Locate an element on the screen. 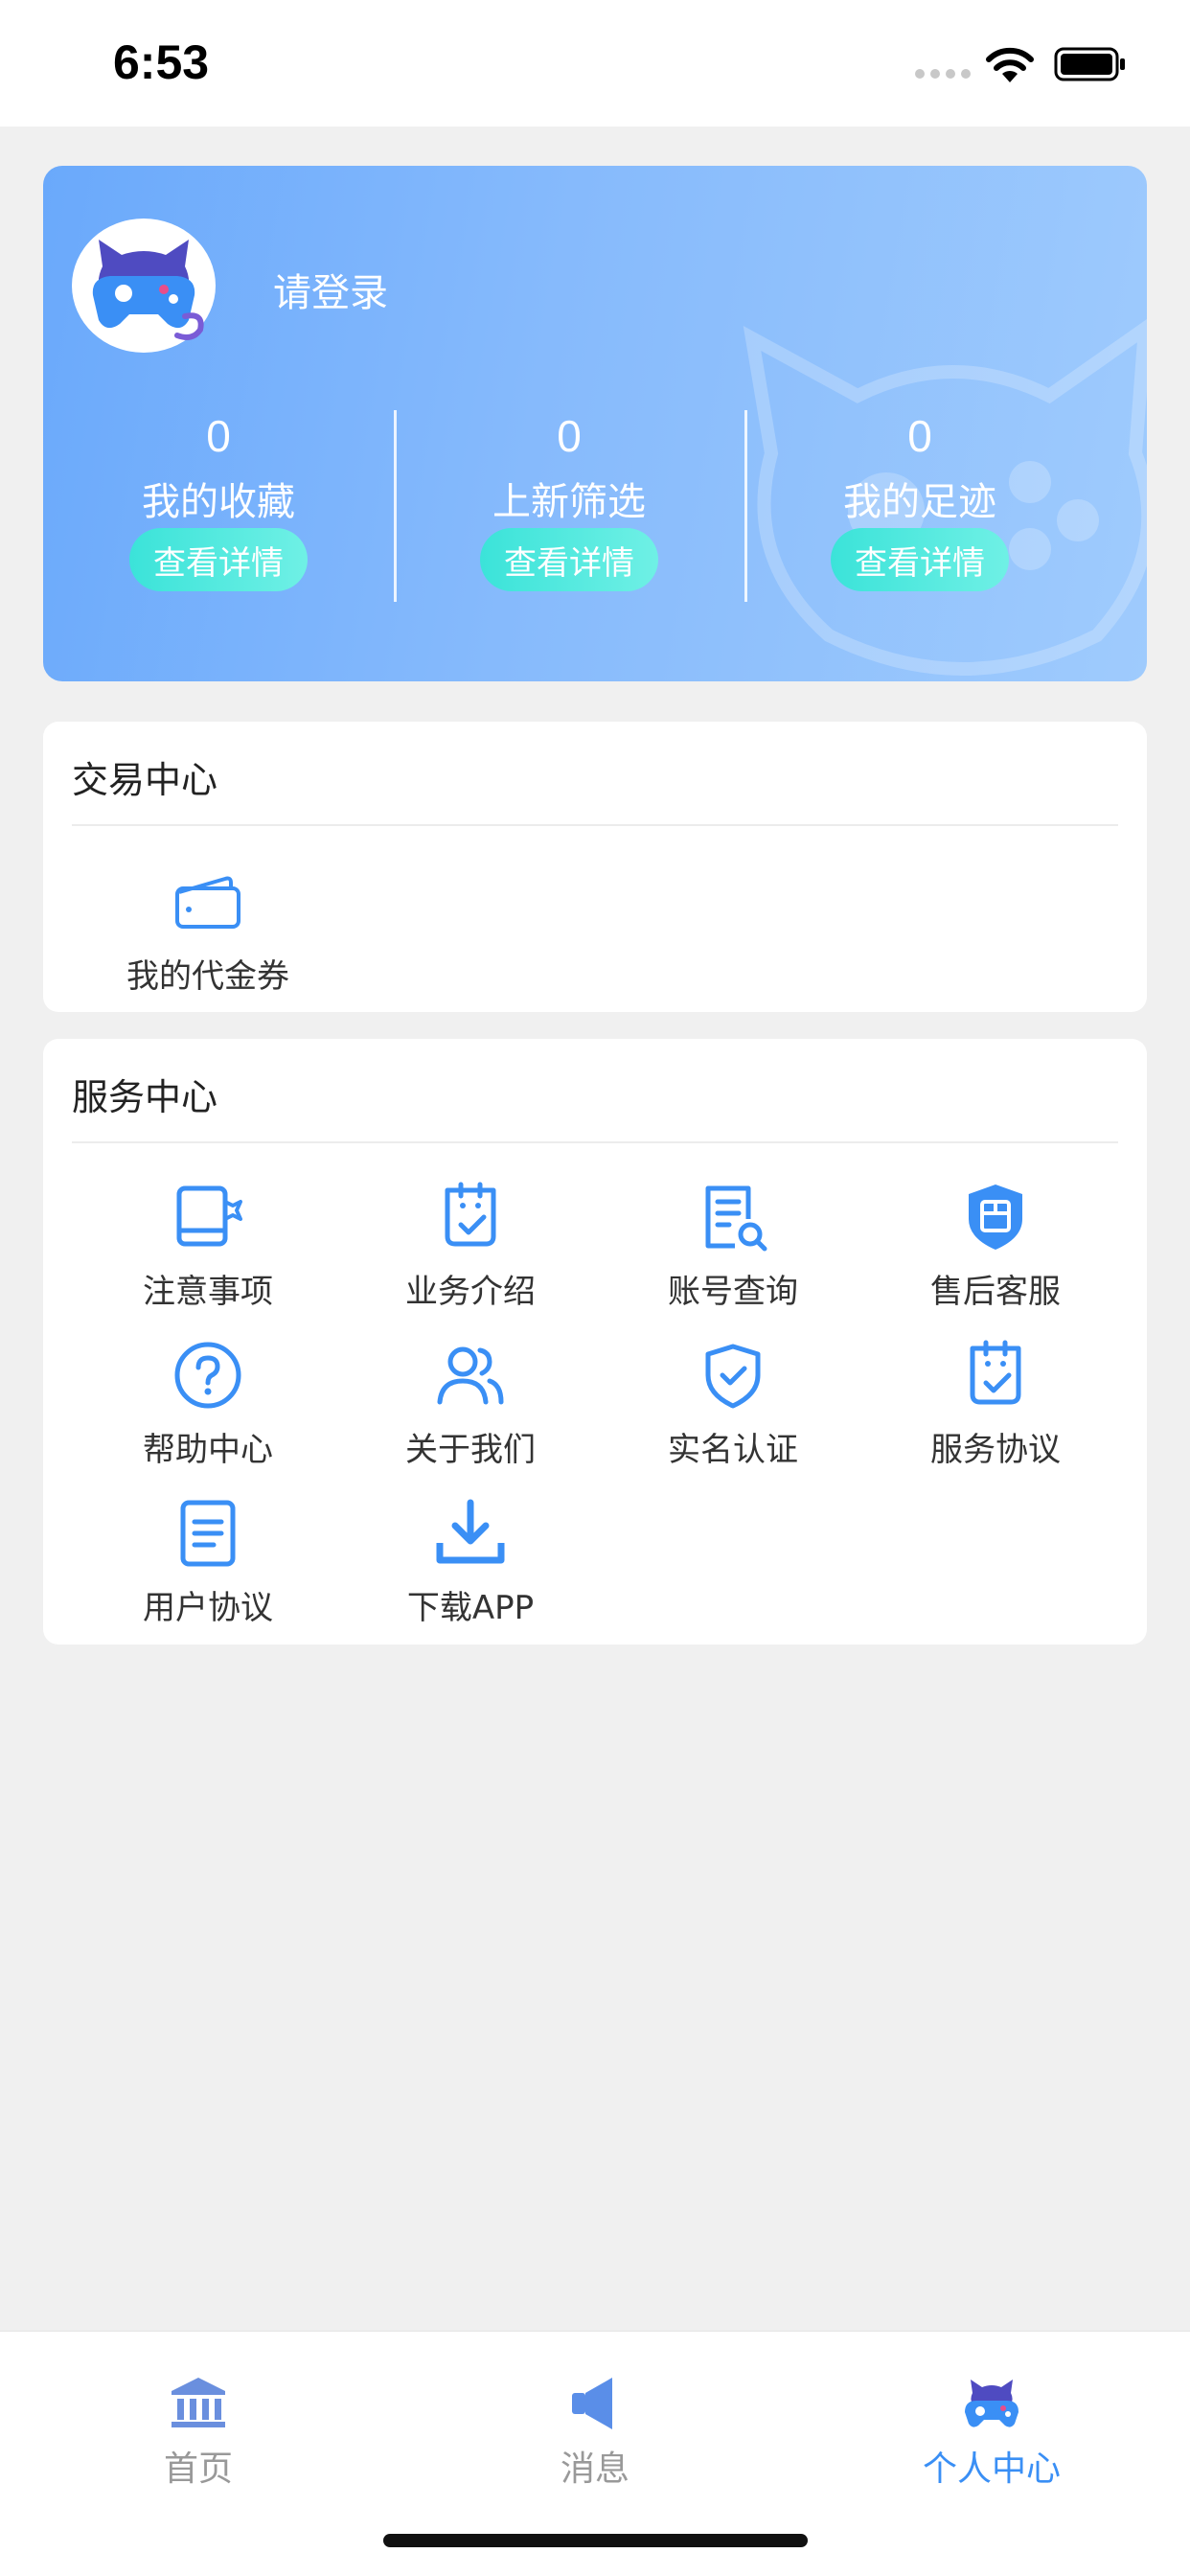 This screenshot has height=2576, width=1190. stat-label: 上新筛选 is located at coordinates (569, 502).